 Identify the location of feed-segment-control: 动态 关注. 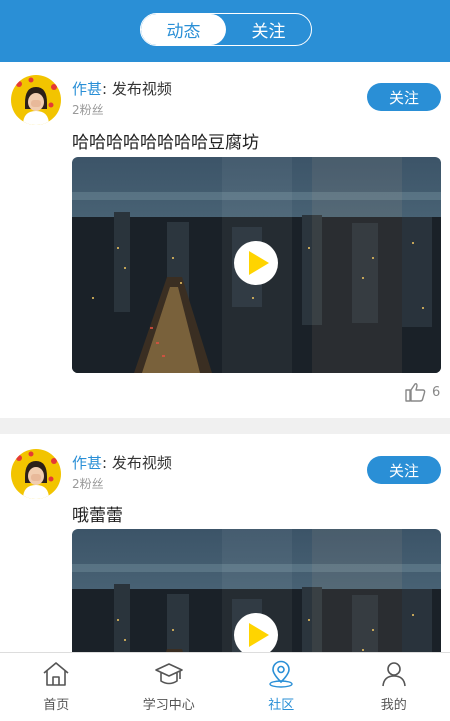
(226, 29).